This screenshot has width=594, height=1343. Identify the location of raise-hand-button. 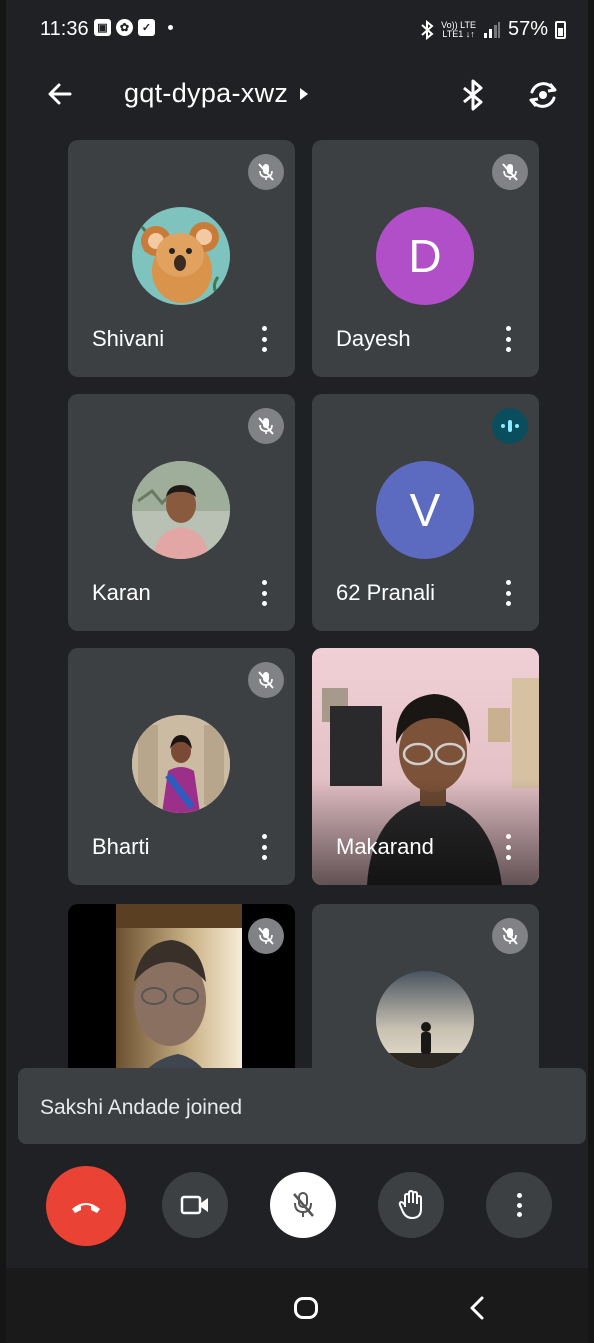
(411, 1205).